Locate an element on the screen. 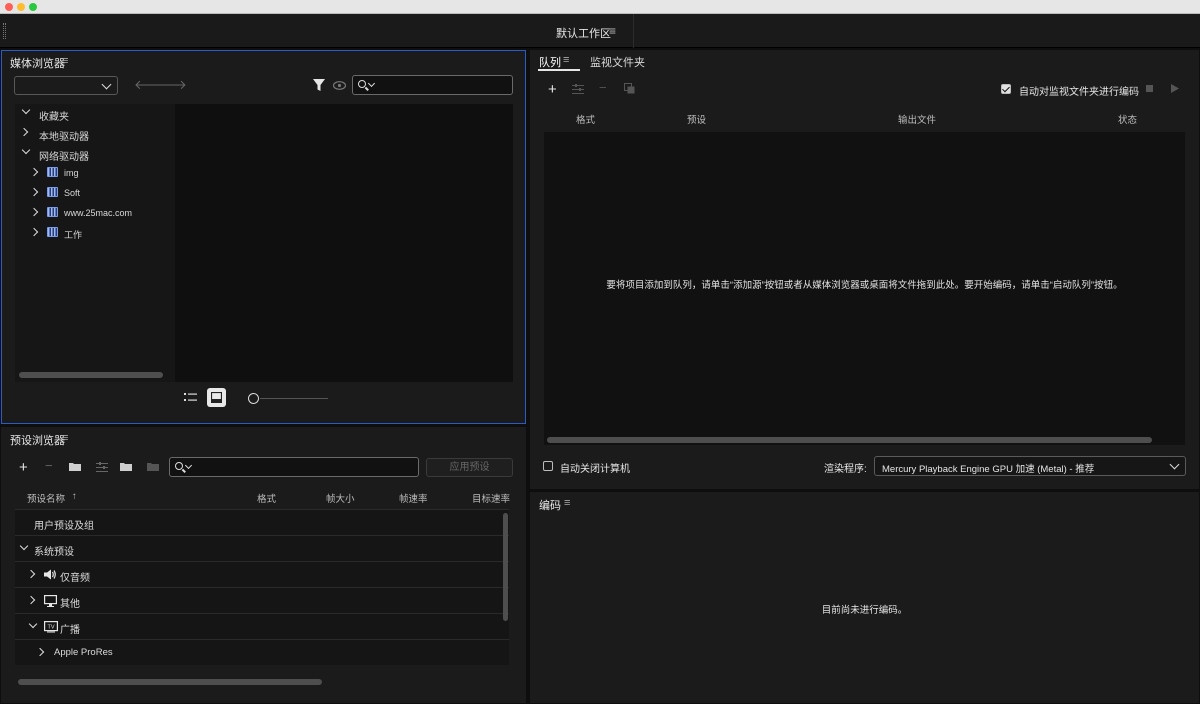 The image size is (1200, 704). preset-row-other: 其他 is located at coordinates (262, 600).